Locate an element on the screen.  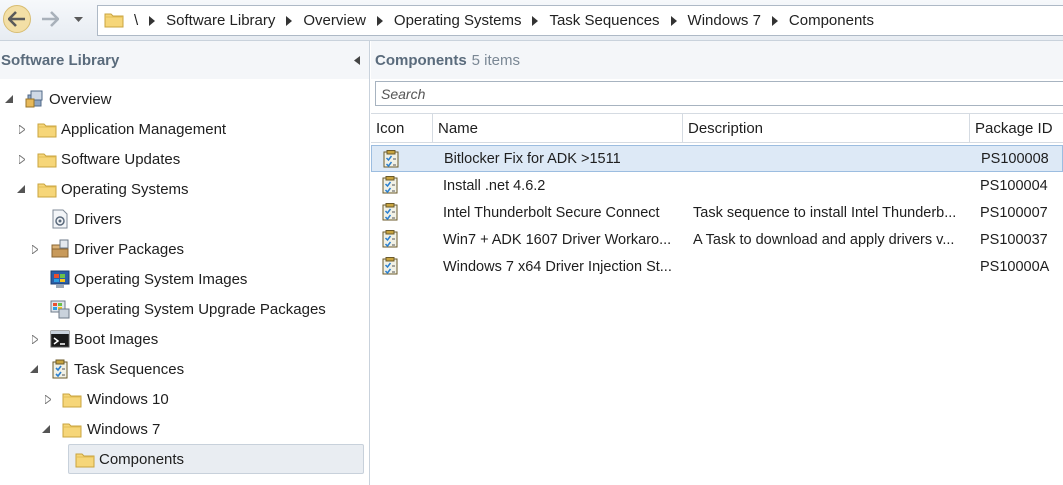
tree-node-components: Components is located at coordinates (216, 459).